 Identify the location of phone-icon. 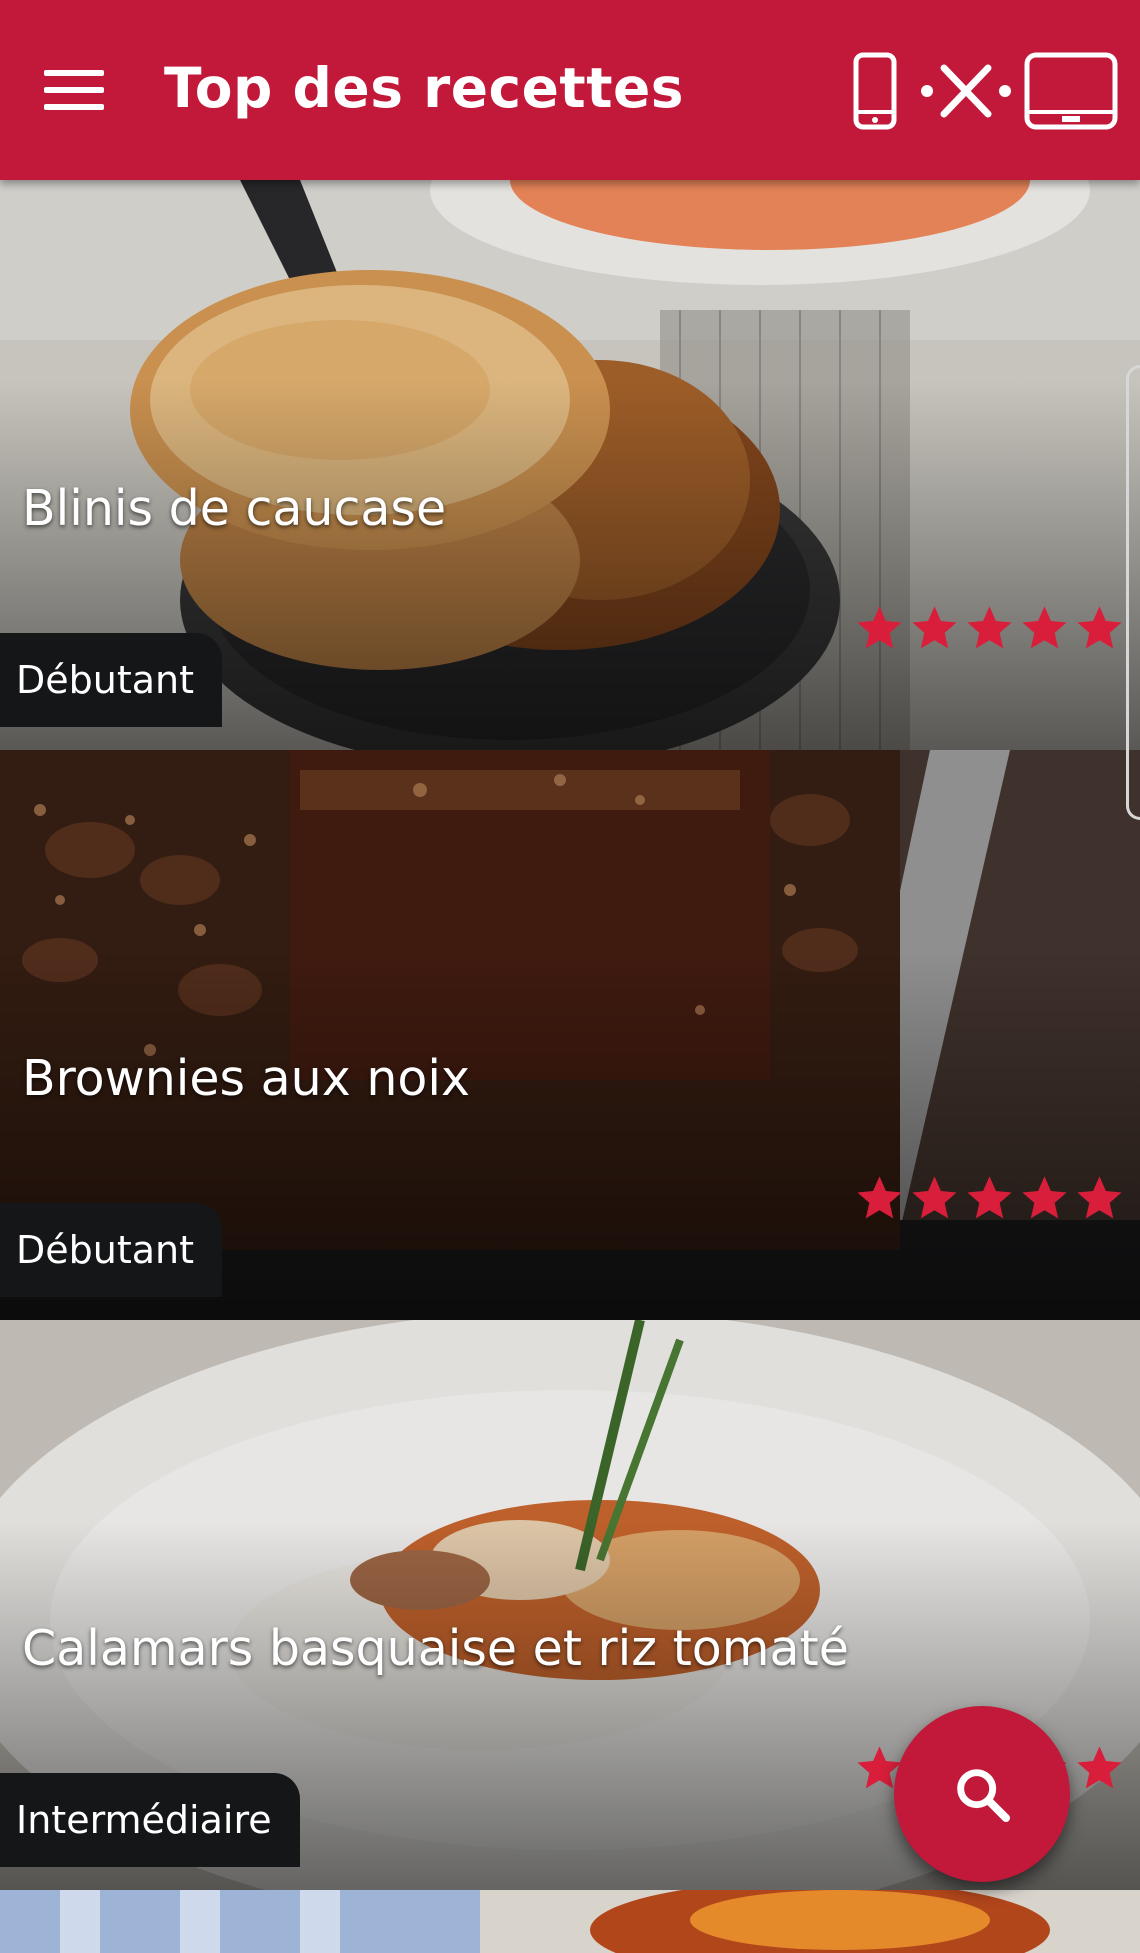
(875, 91).